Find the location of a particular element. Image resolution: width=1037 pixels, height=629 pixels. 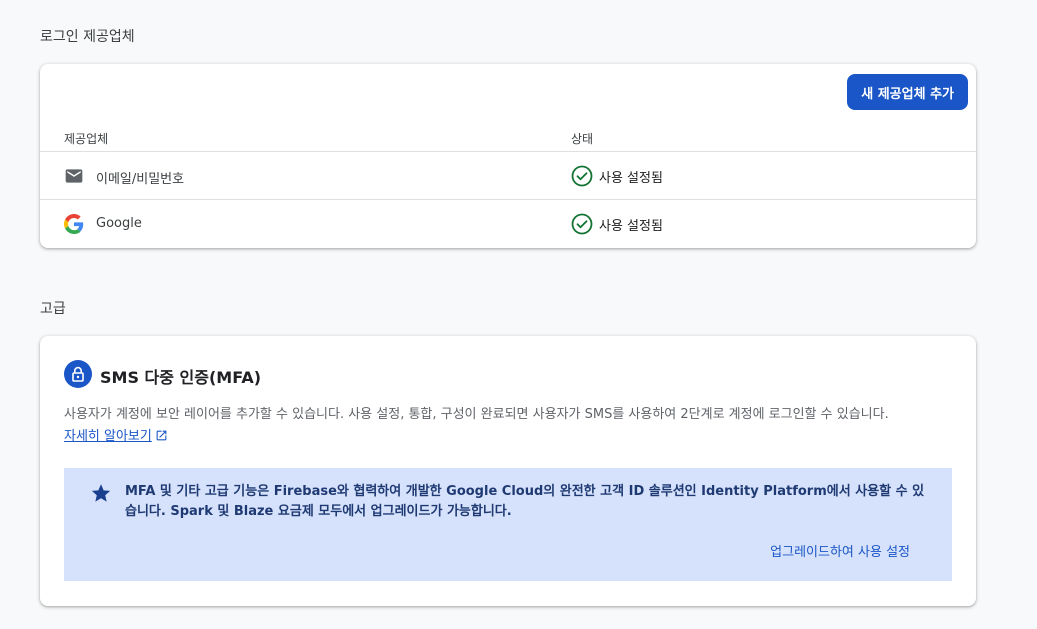

provider-name: 이메일/비밀번호 is located at coordinates (140, 179).